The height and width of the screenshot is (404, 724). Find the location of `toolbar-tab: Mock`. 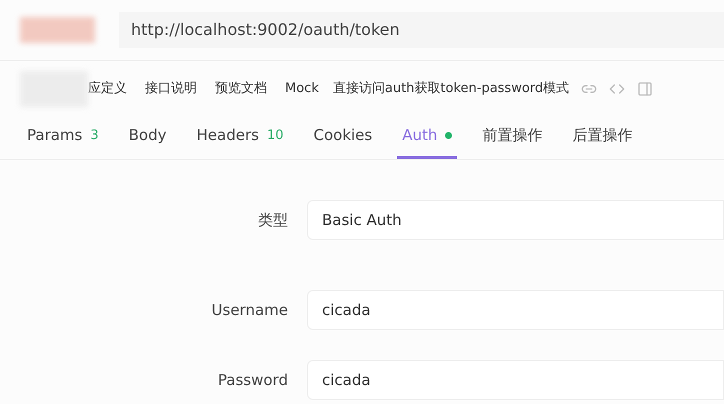

toolbar-tab: Mock is located at coordinates (302, 88).